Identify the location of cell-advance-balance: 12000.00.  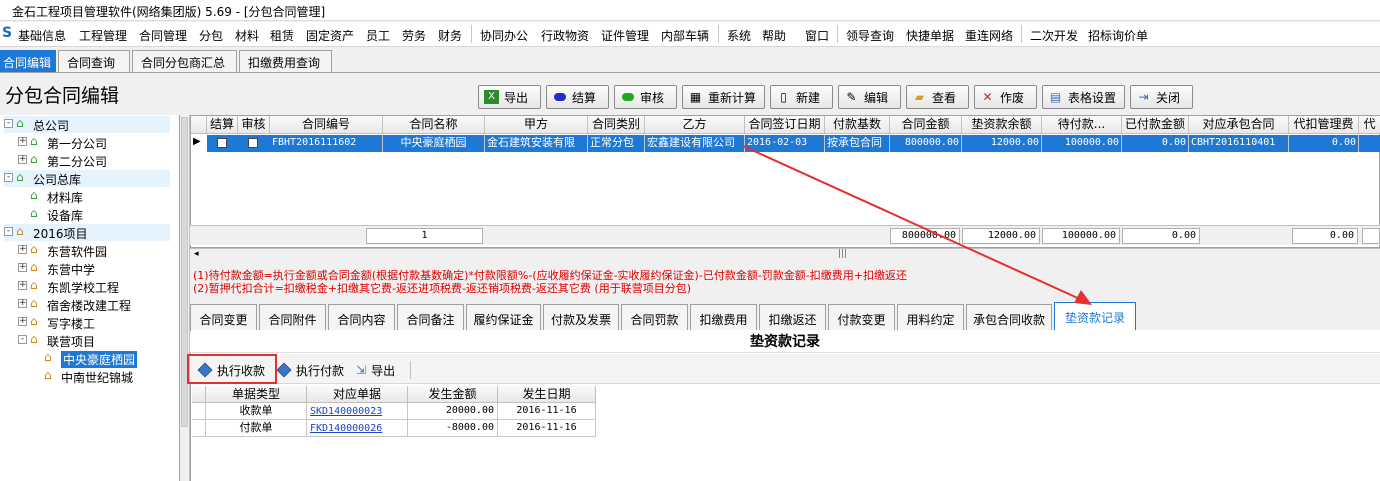
(1002, 143).